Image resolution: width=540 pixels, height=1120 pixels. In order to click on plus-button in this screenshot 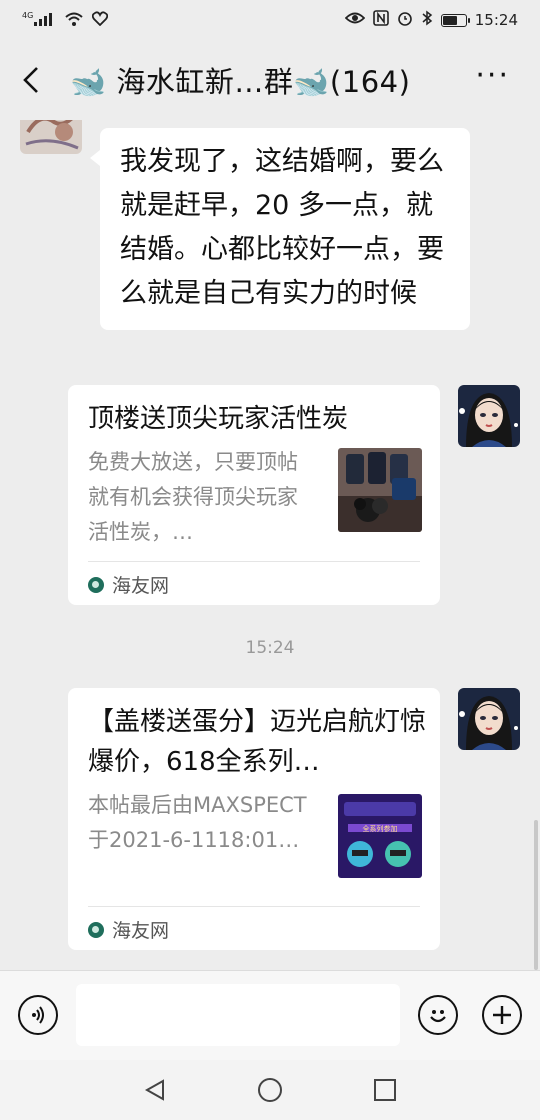, I will do `click(502, 1015)`.